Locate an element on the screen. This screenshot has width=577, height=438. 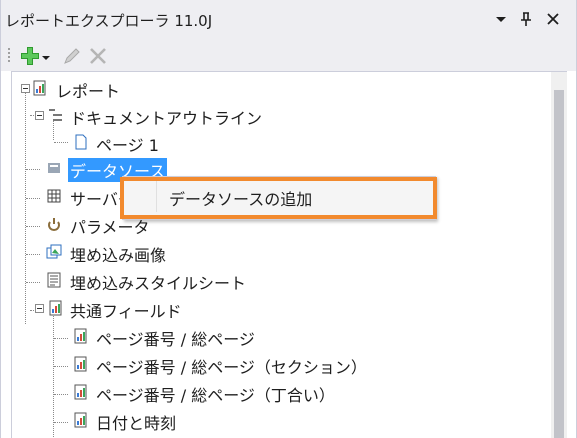
menu-item-add-datasource: データソースの追加 is located at coordinates (278, 196).